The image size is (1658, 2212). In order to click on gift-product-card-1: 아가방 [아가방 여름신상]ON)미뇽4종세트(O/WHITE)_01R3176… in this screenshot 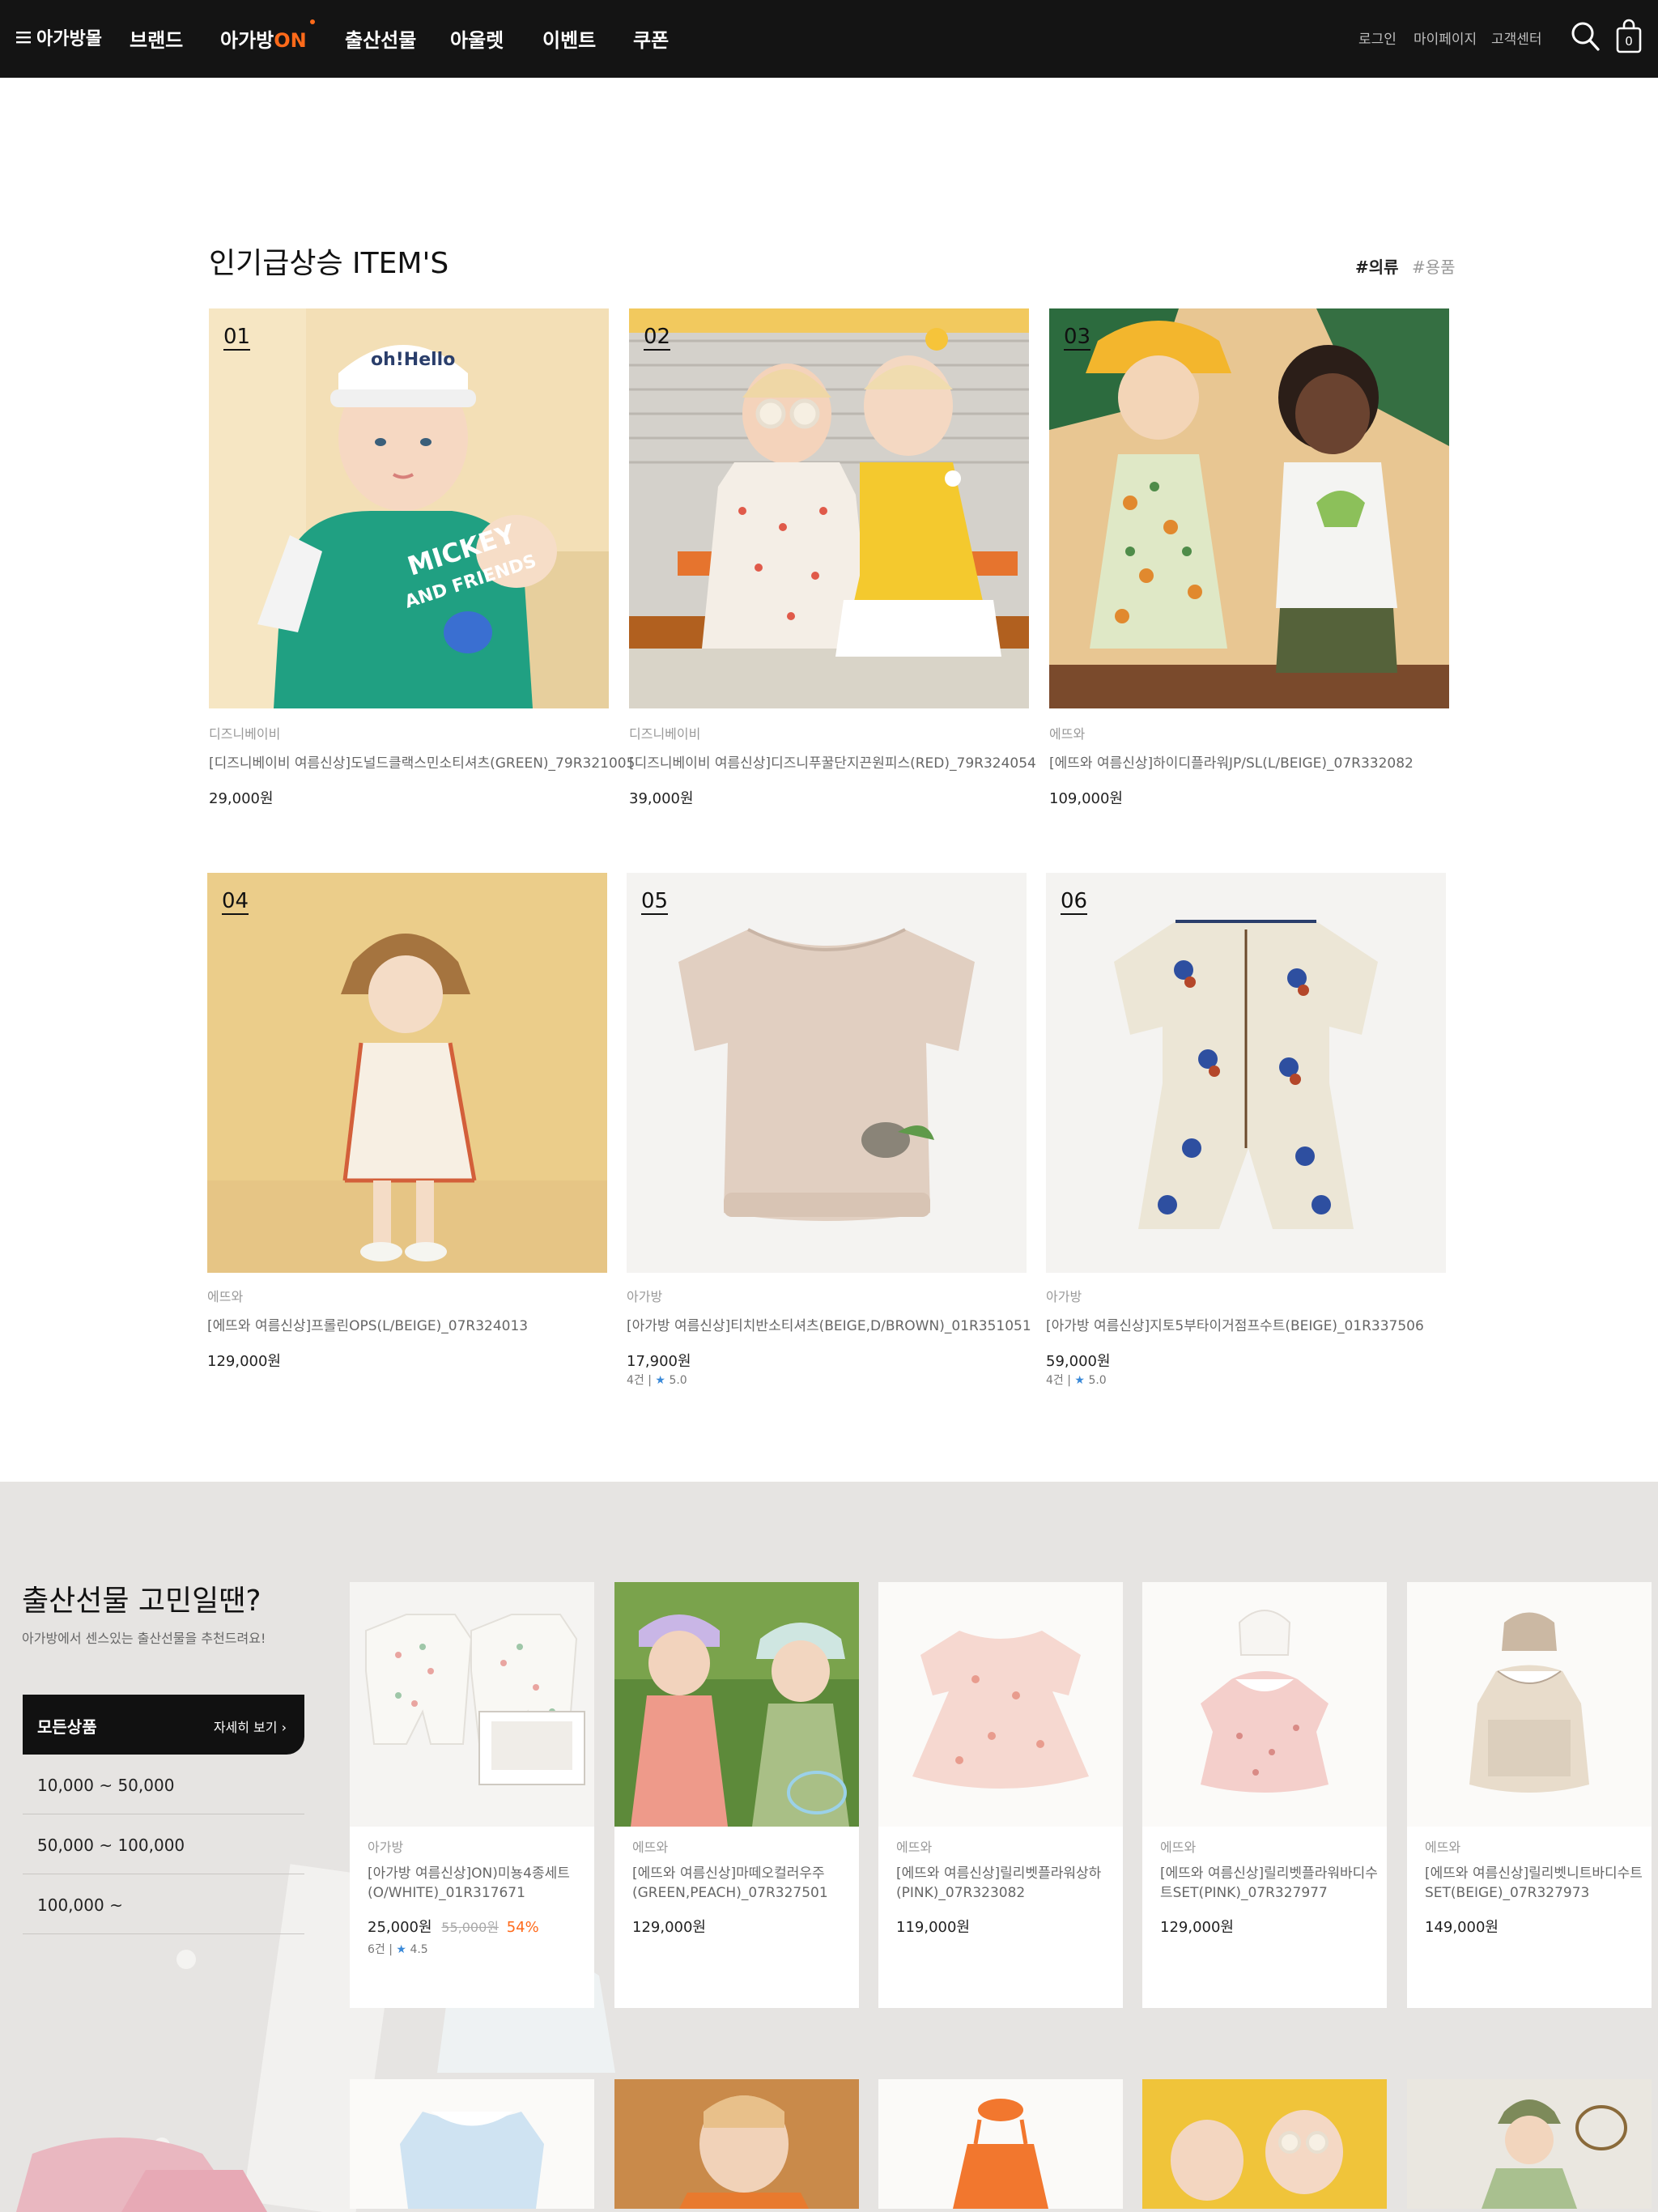, I will do `click(472, 1795)`.